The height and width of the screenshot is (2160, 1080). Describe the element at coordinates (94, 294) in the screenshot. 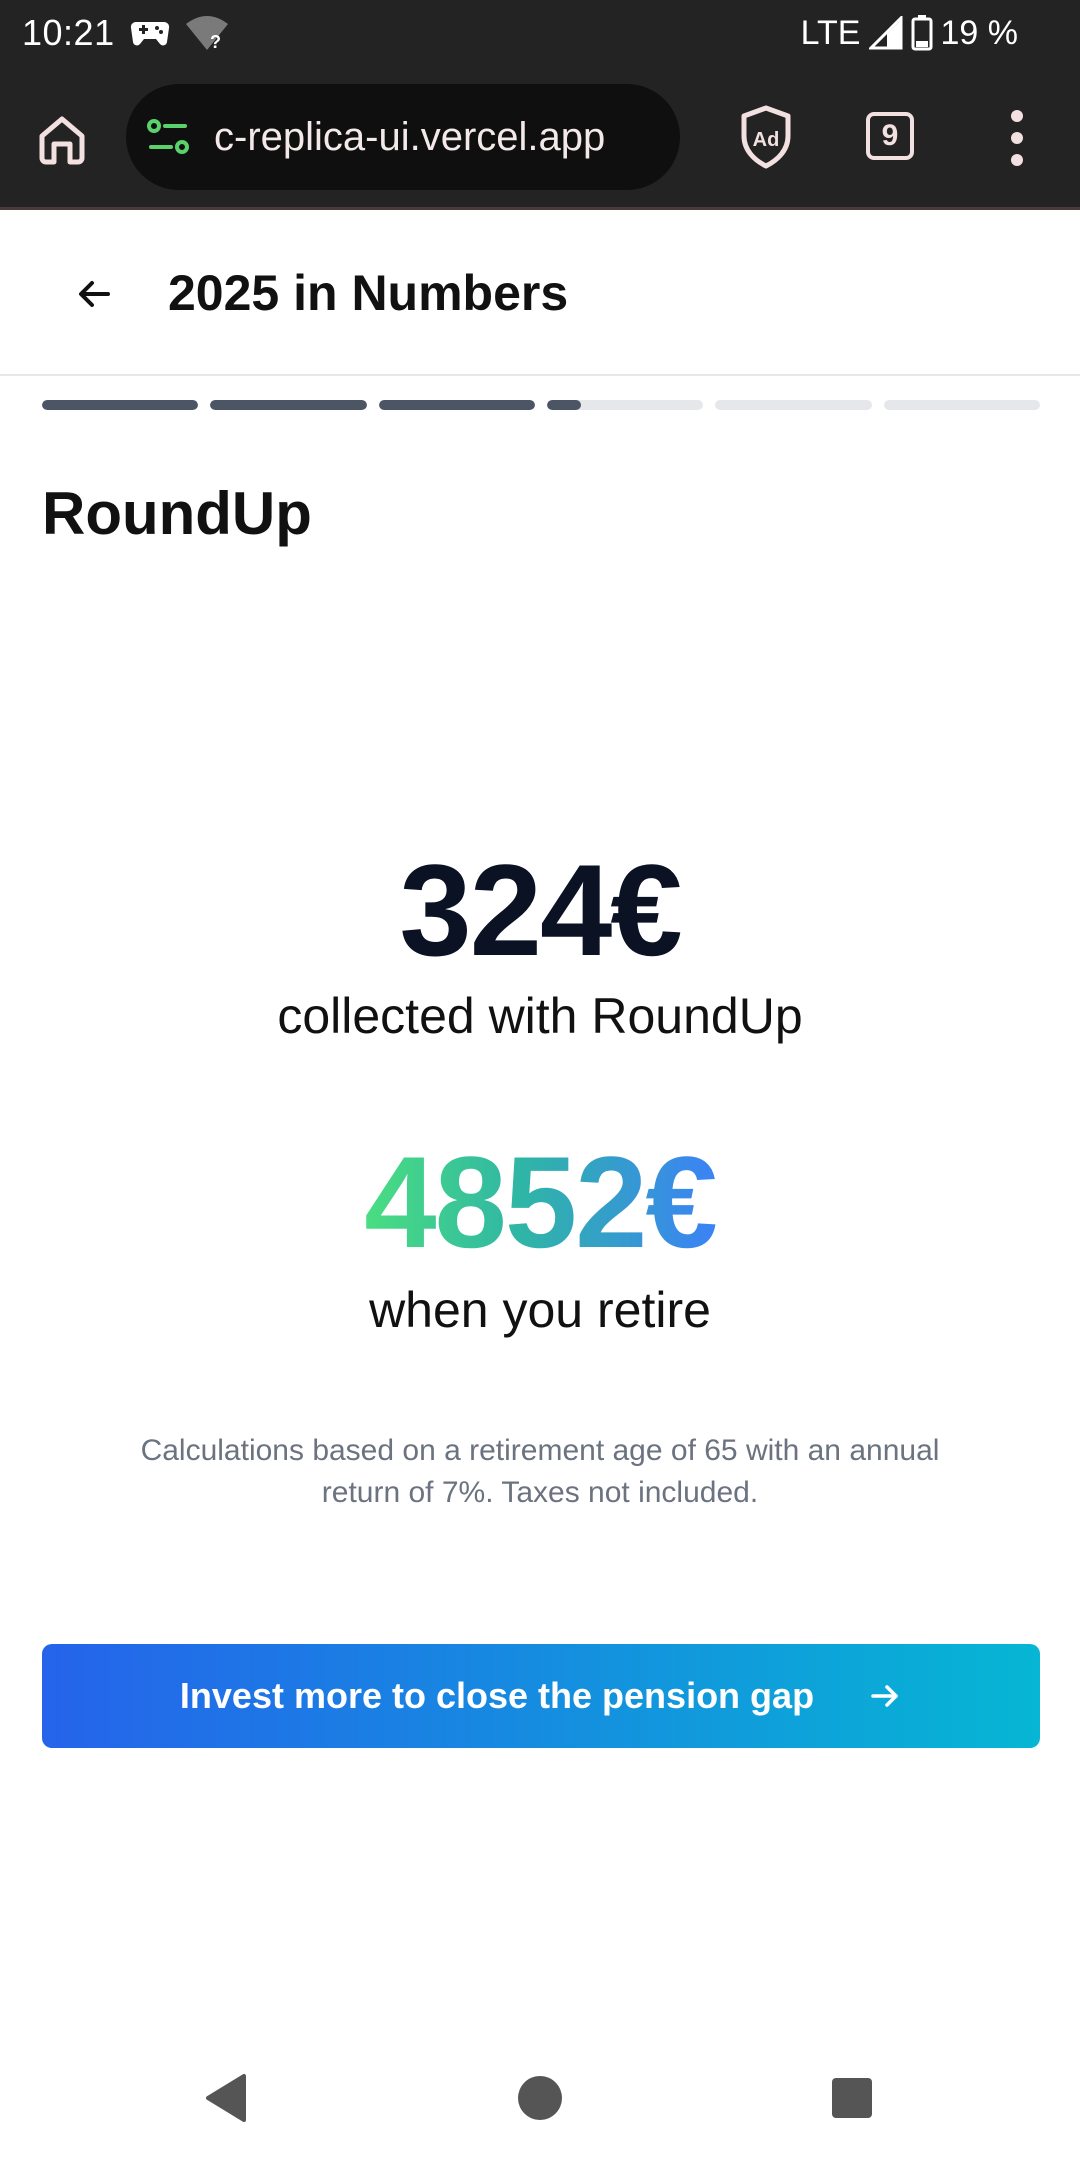

I see `arrow-left-icon` at that location.